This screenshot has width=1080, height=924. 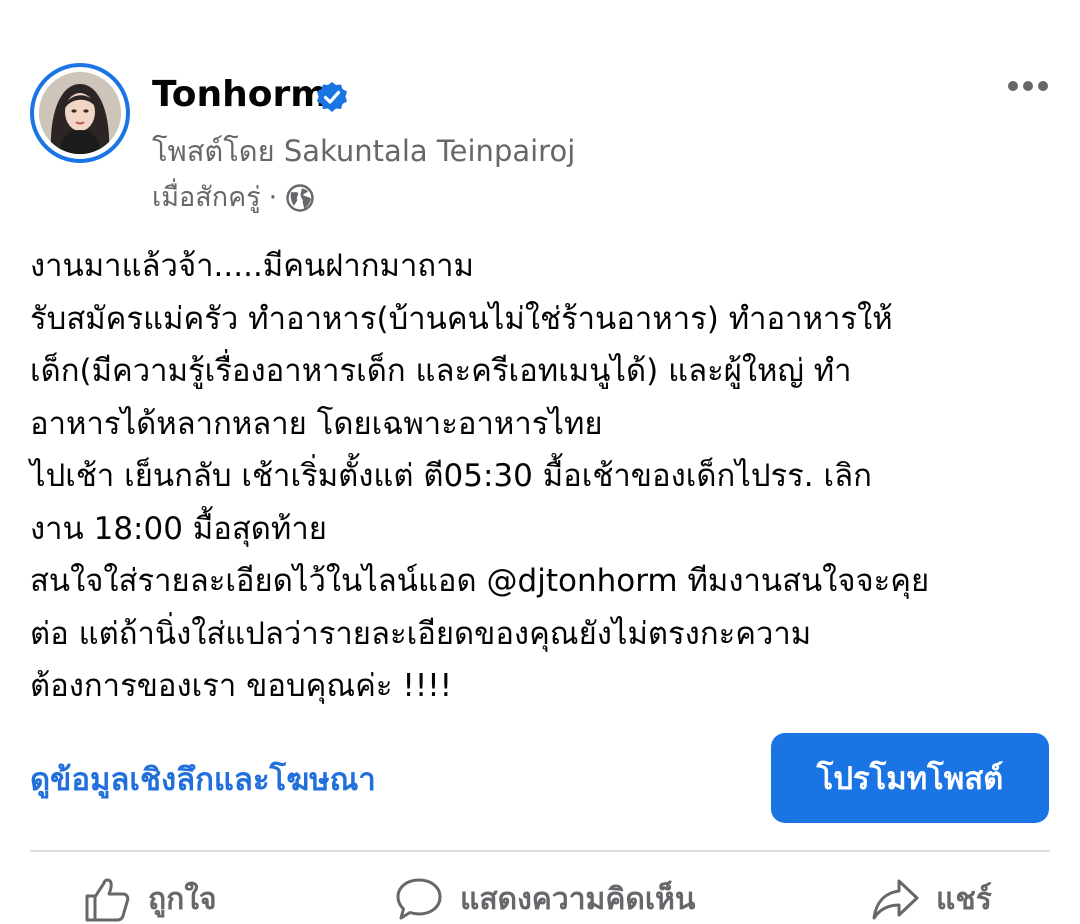 I want to click on avatar-portrait, so click(x=80, y=113).